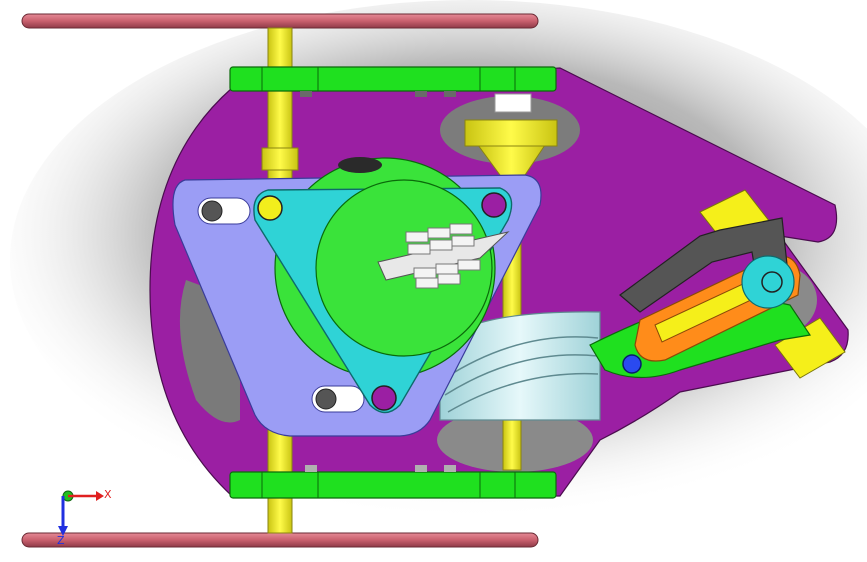  Describe the element at coordinates (511, 133) in the screenshot. I see `right-shaft-bushing` at that location.